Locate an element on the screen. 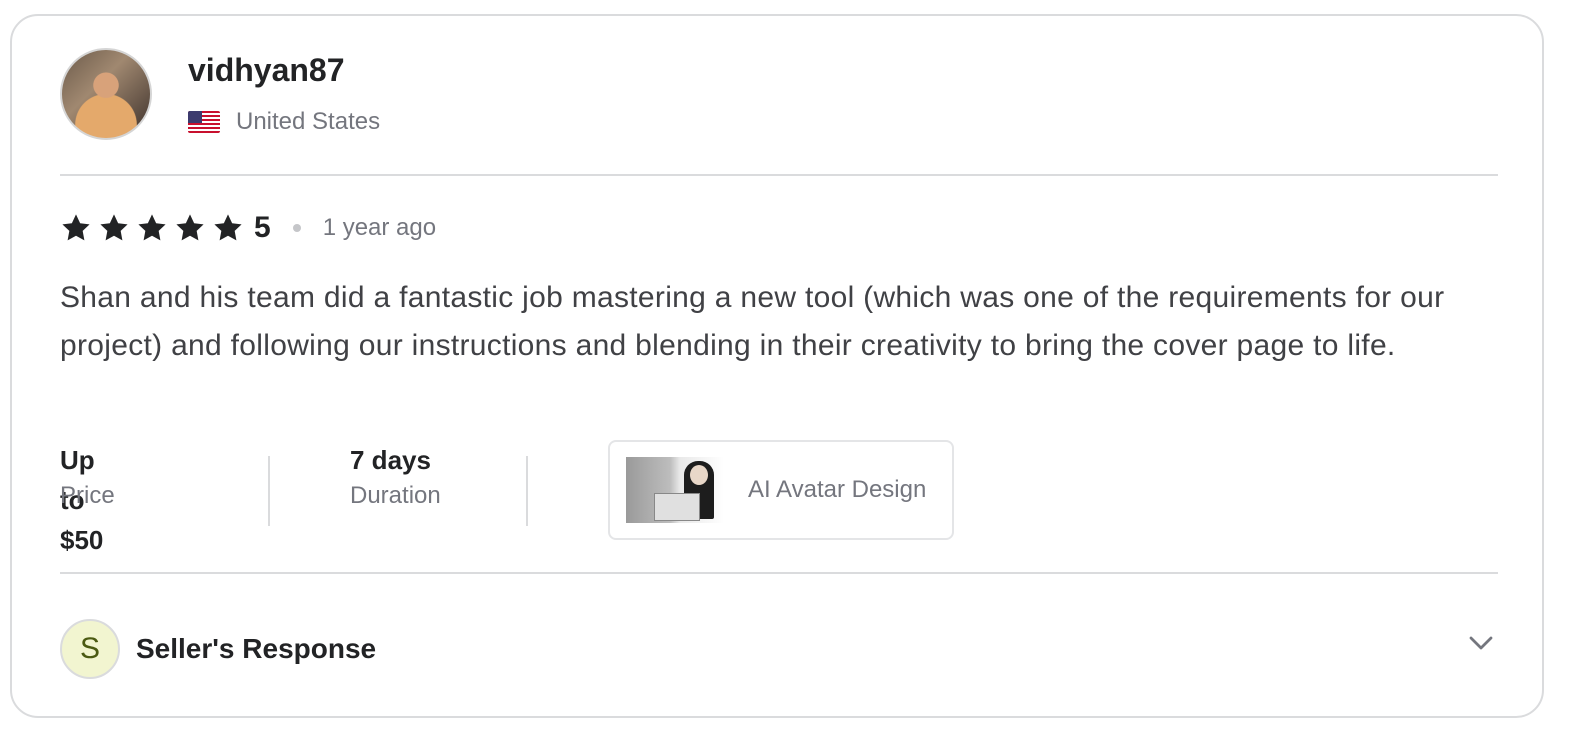 This screenshot has width=1584, height=744. thumbnail-newspaper is located at coordinates (677, 507).